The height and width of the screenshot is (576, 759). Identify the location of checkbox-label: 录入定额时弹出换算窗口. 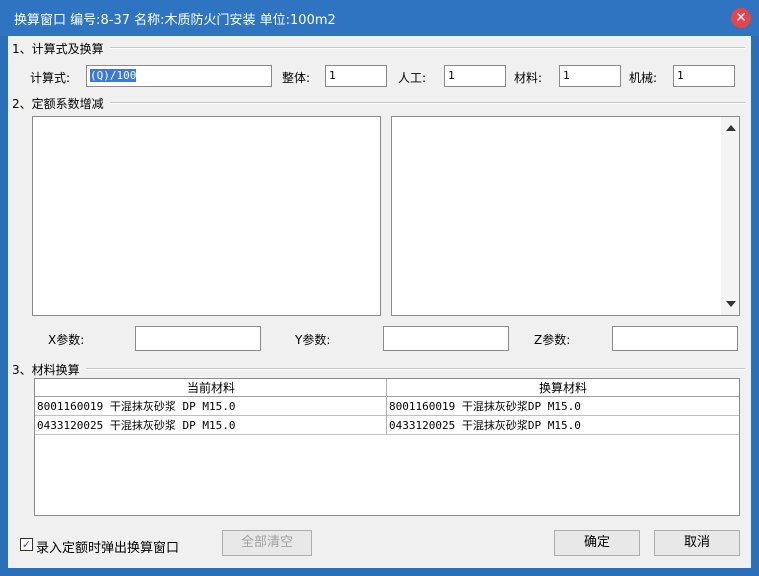
(107, 546).